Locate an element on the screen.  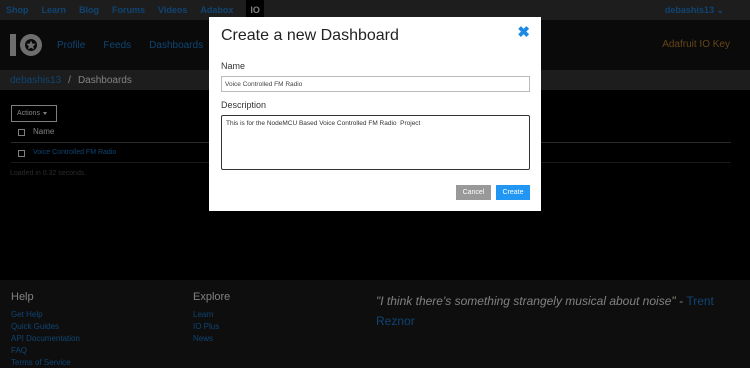
close-icon: ✖ is located at coordinates (523, 32).